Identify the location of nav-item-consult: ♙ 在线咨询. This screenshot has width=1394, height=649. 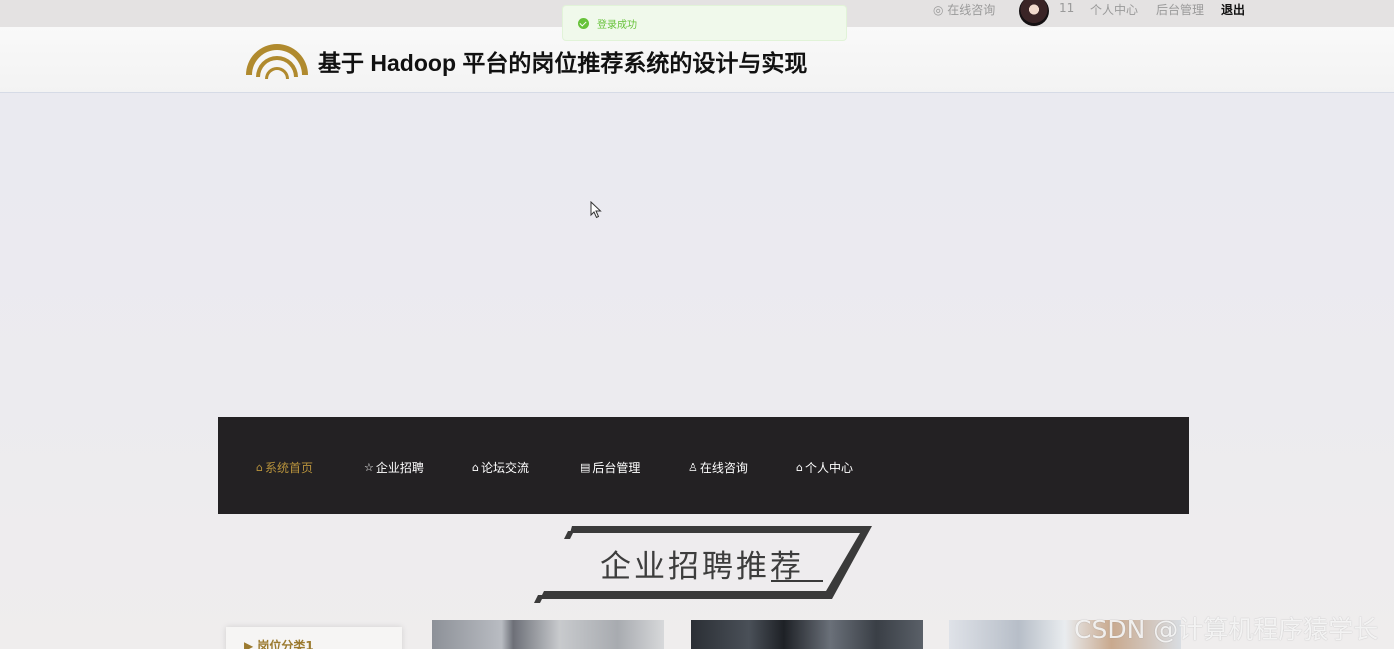
(718, 467).